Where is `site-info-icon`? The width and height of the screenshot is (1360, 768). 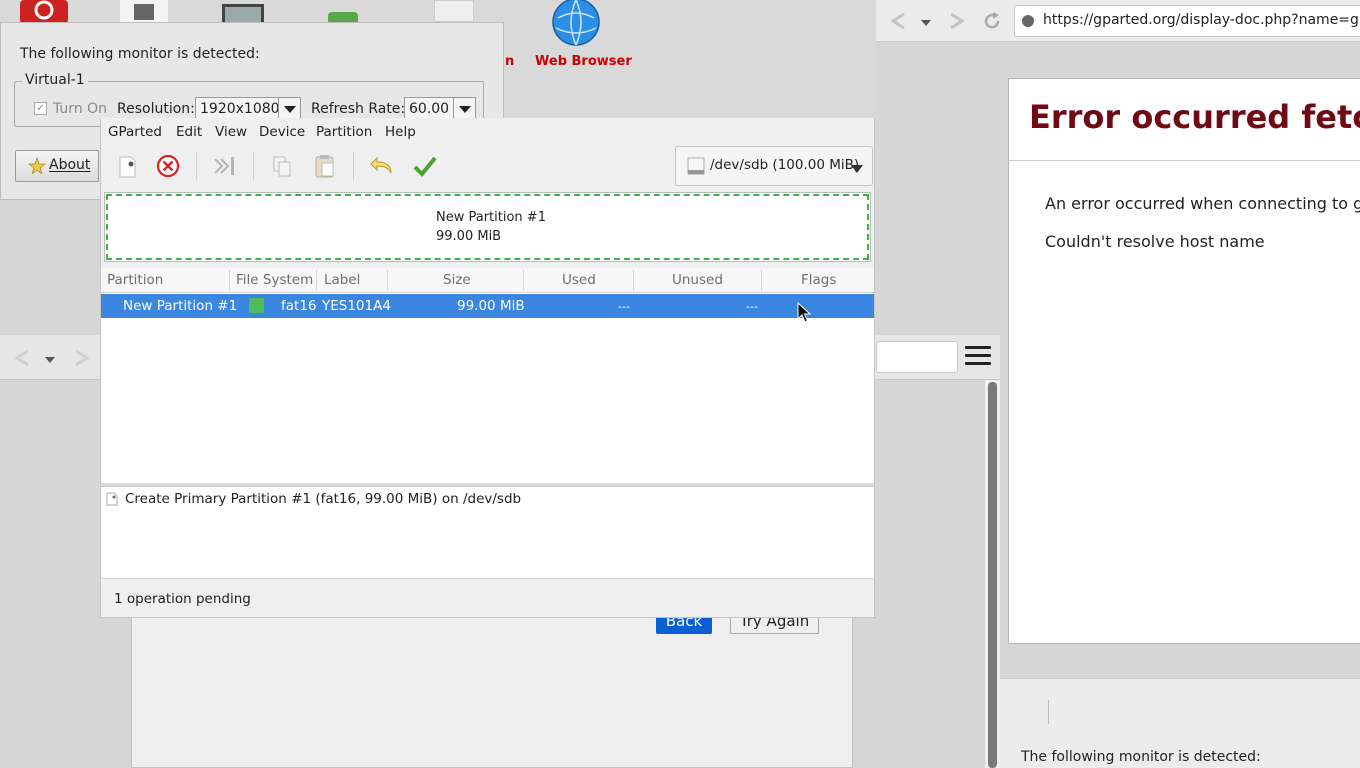
site-info-icon is located at coordinates (1028, 23).